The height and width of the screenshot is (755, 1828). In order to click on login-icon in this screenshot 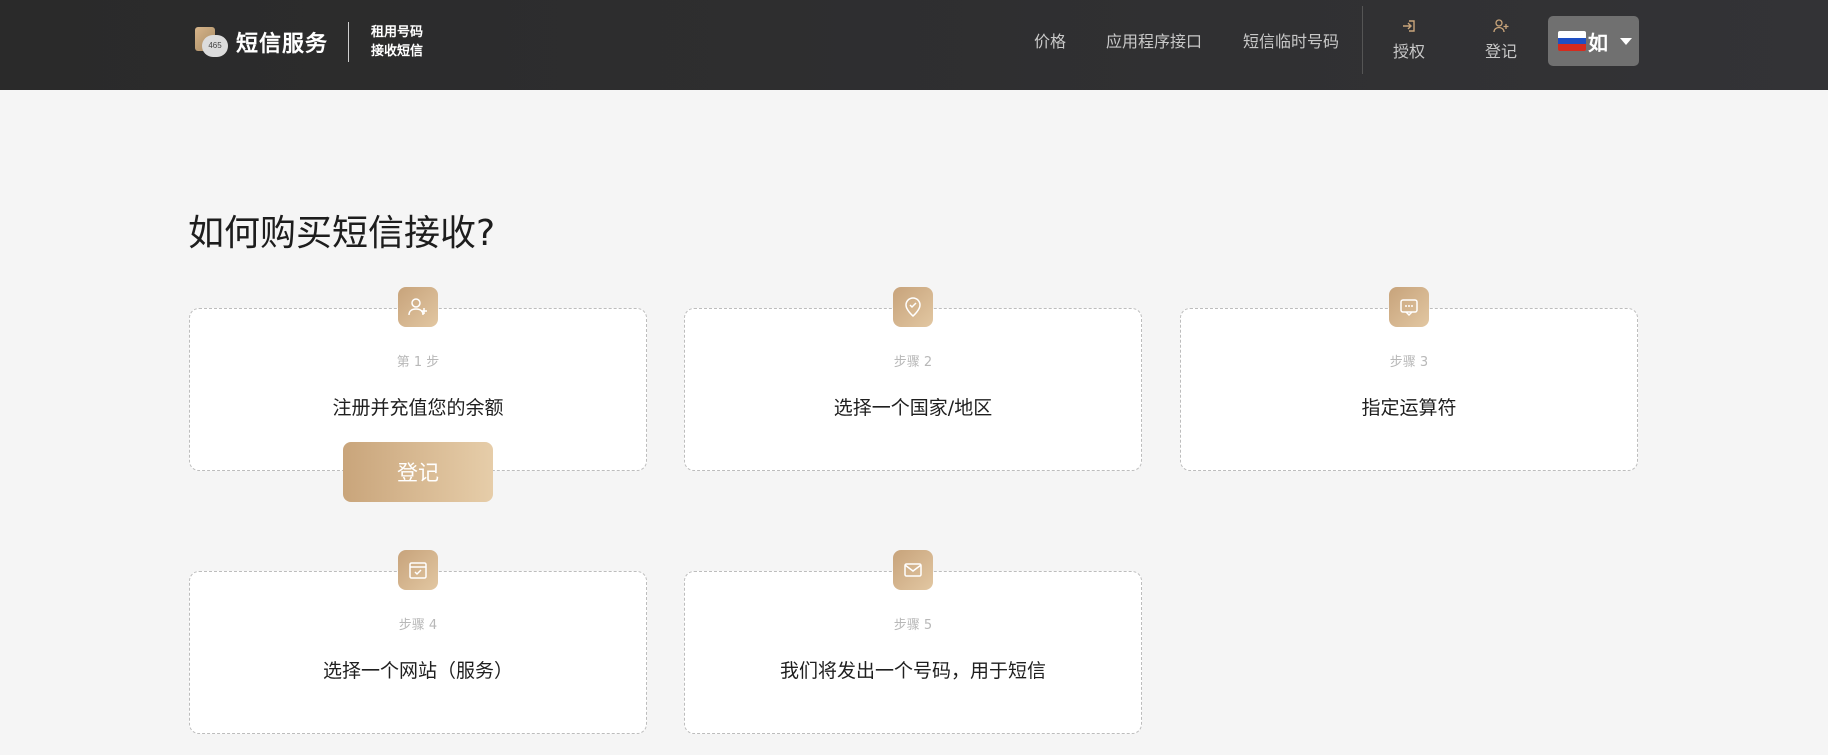, I will do `click(1409, 26)`.